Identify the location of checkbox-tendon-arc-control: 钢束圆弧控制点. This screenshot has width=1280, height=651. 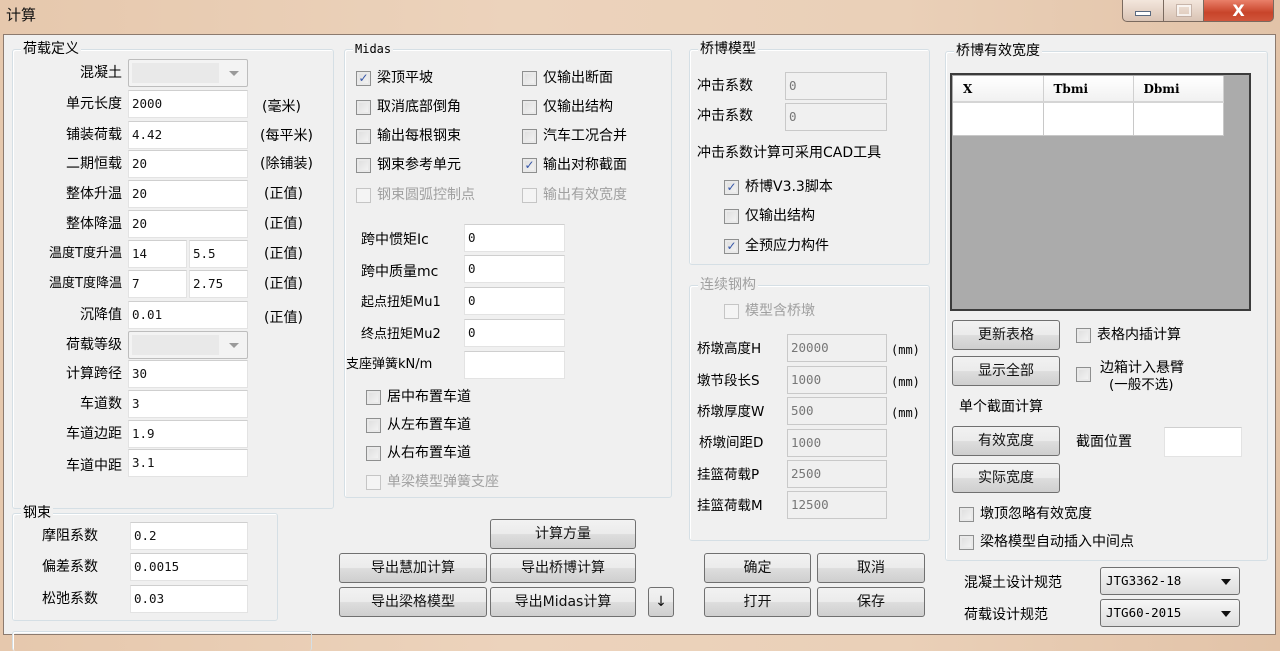
(415, 195).